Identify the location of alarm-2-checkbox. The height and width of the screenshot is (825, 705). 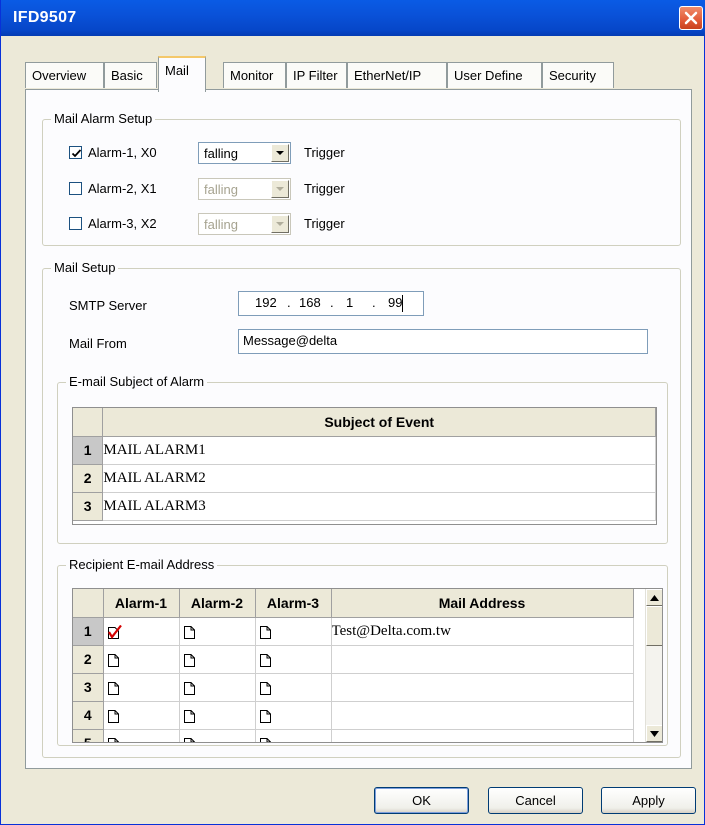
(75, 188).